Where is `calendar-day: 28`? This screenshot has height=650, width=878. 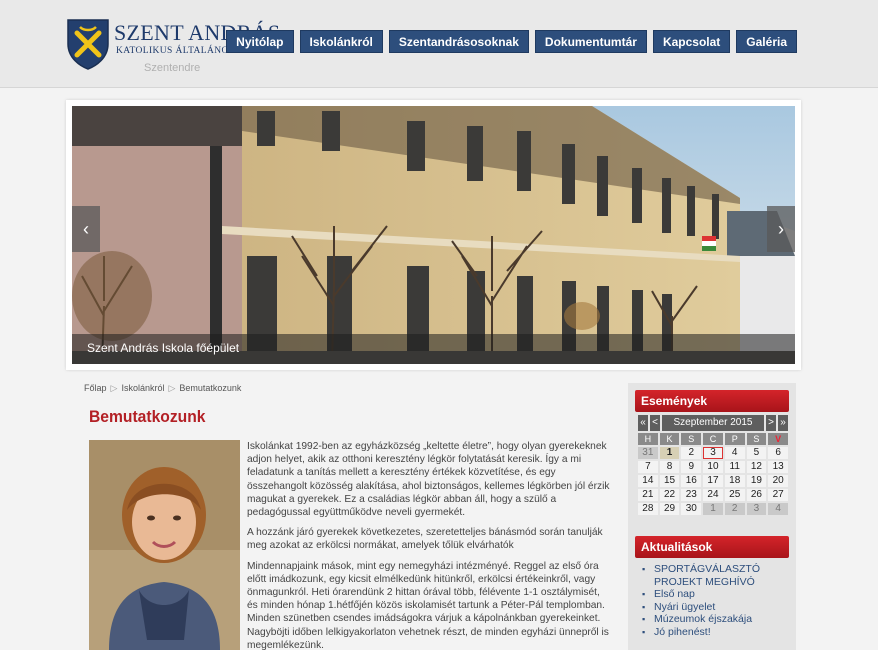 calendar-day: 28 is located at coordinates (648, 509).